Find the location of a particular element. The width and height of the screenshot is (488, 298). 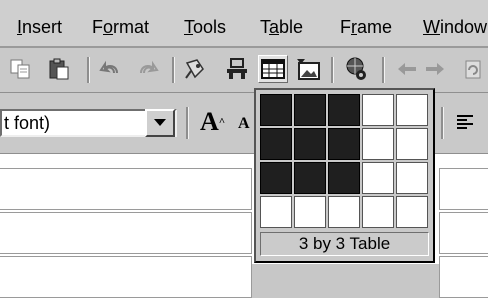

chevron-down-icon is located at coordinates (160, 123).